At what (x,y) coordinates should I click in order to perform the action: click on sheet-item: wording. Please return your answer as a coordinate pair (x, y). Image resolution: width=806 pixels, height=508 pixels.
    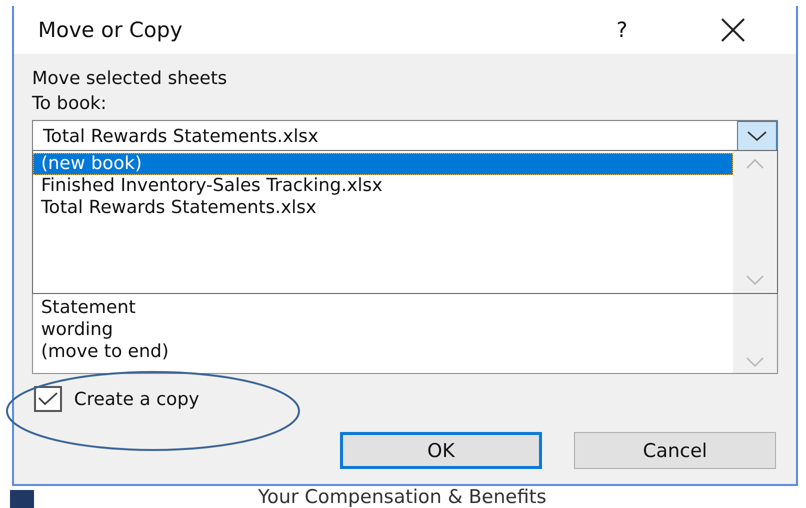
    Looking at the image, I should click on (387, 330).